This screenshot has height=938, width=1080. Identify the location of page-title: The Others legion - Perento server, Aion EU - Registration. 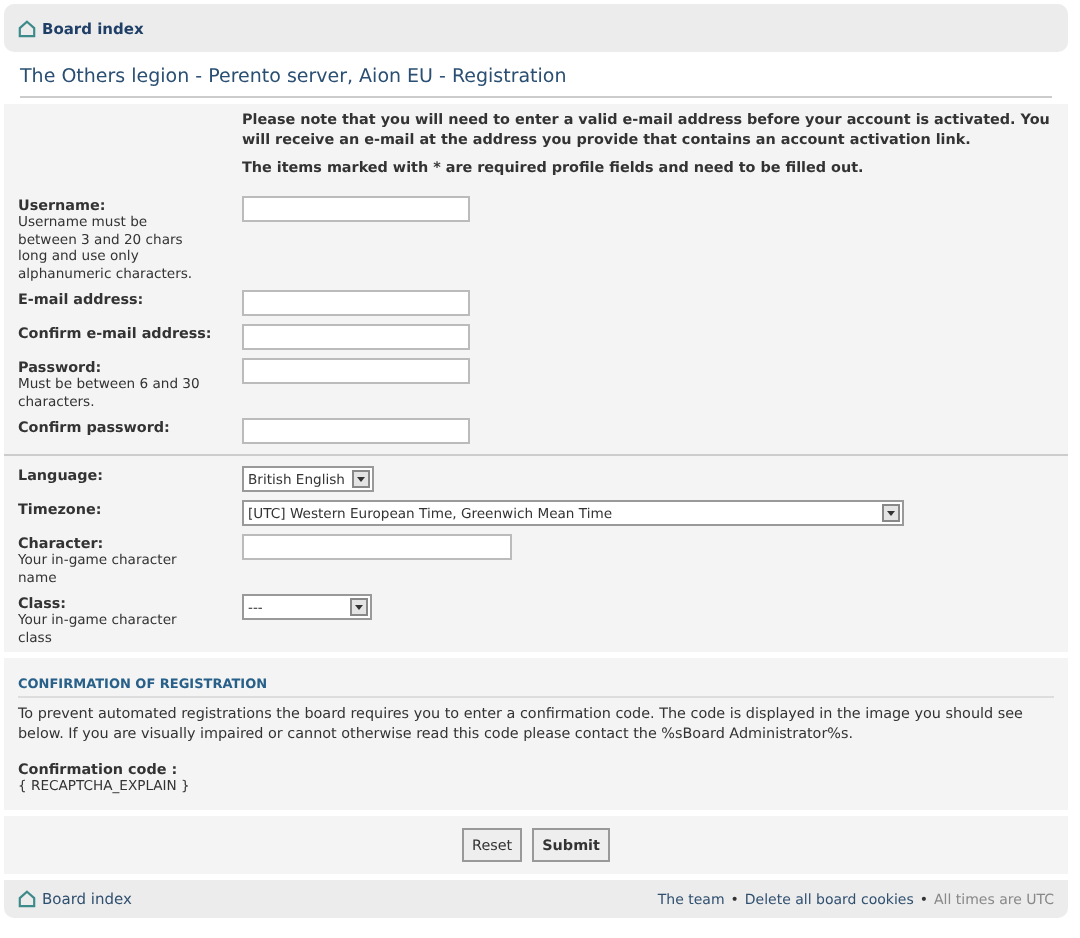
(536, 82).